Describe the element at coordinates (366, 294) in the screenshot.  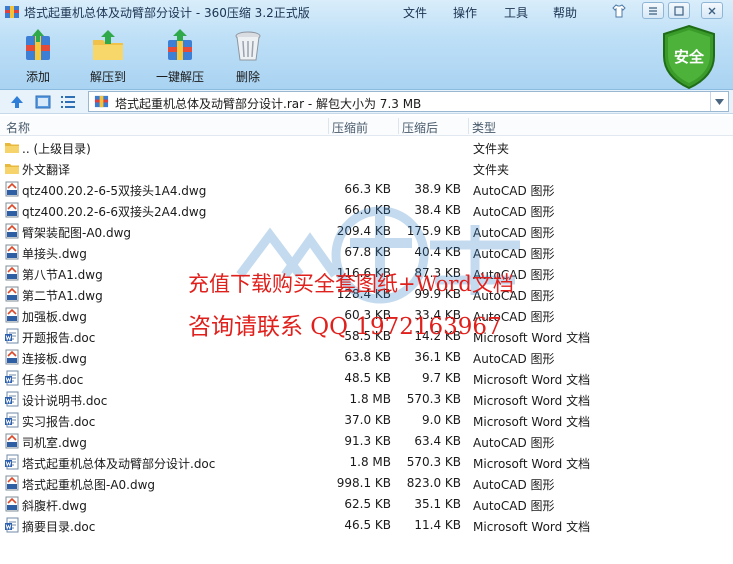
I see `file-row: 第二节A1.dwg 128.4 KB 99.9 KB AutoCAD 图形` at that location.